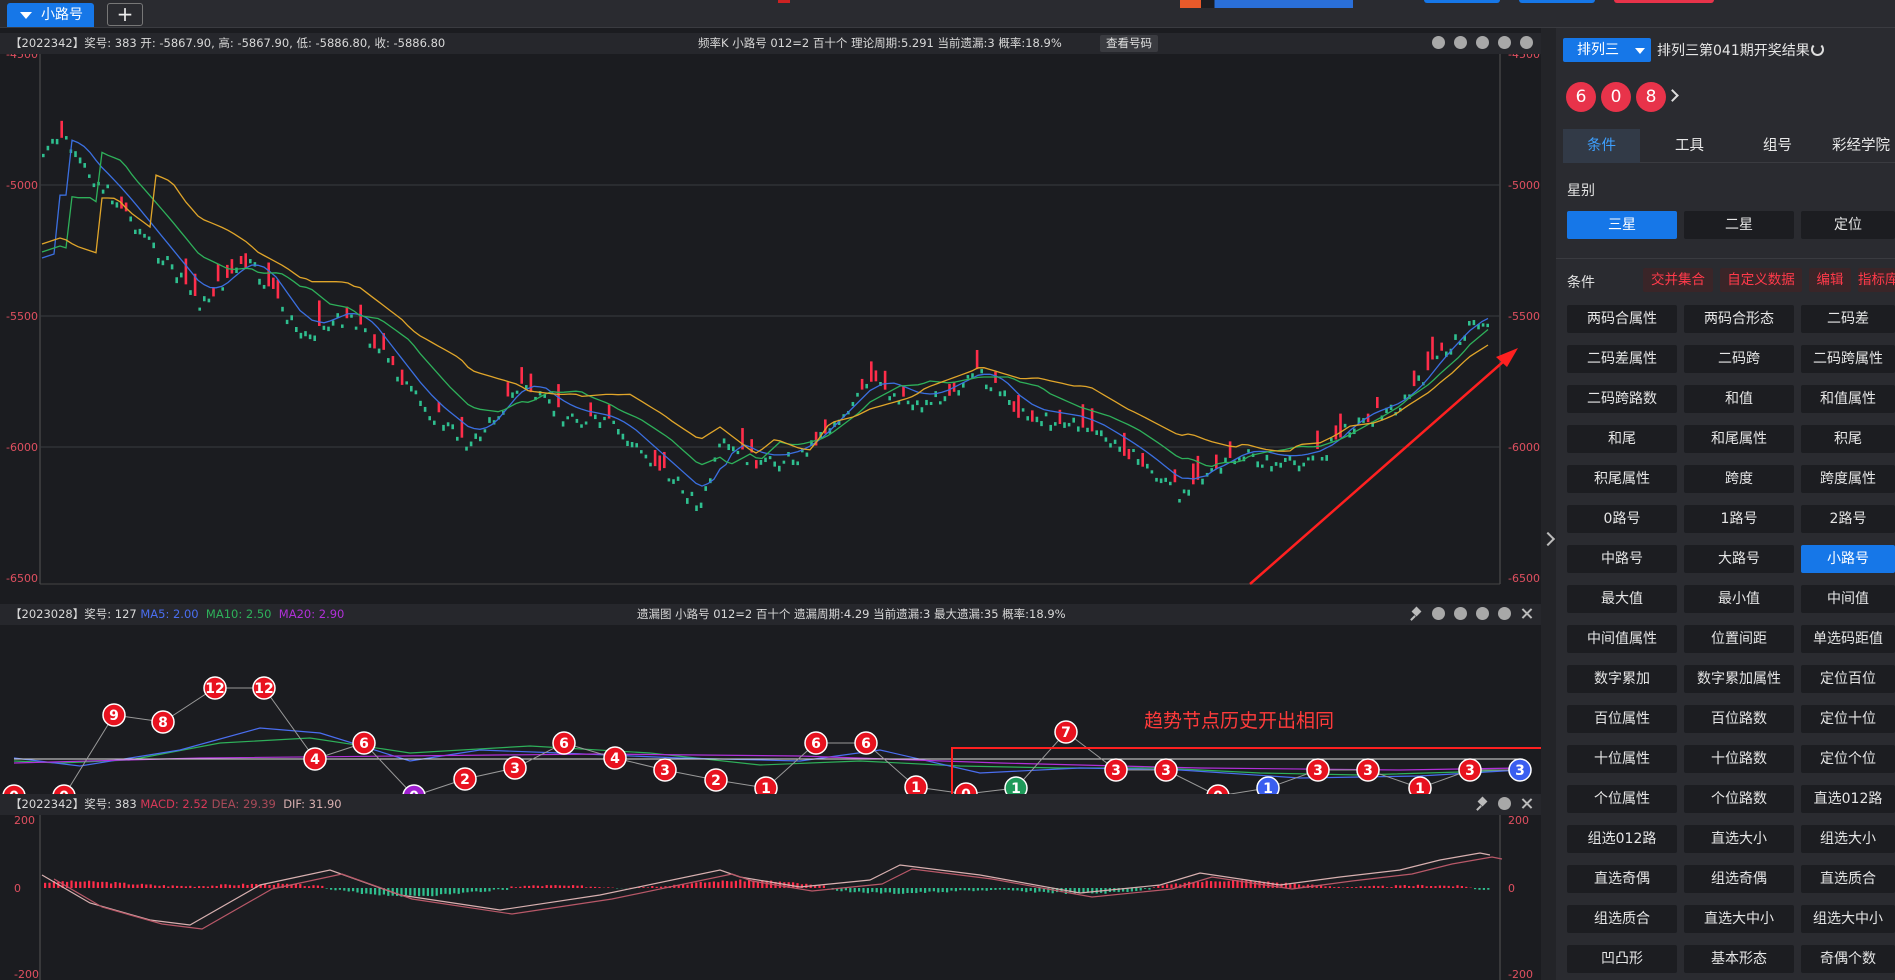  What do you see at coordinates (1438, 42) in the screenshot?
I see `compass-icon` at bounding box center [1438, 42].